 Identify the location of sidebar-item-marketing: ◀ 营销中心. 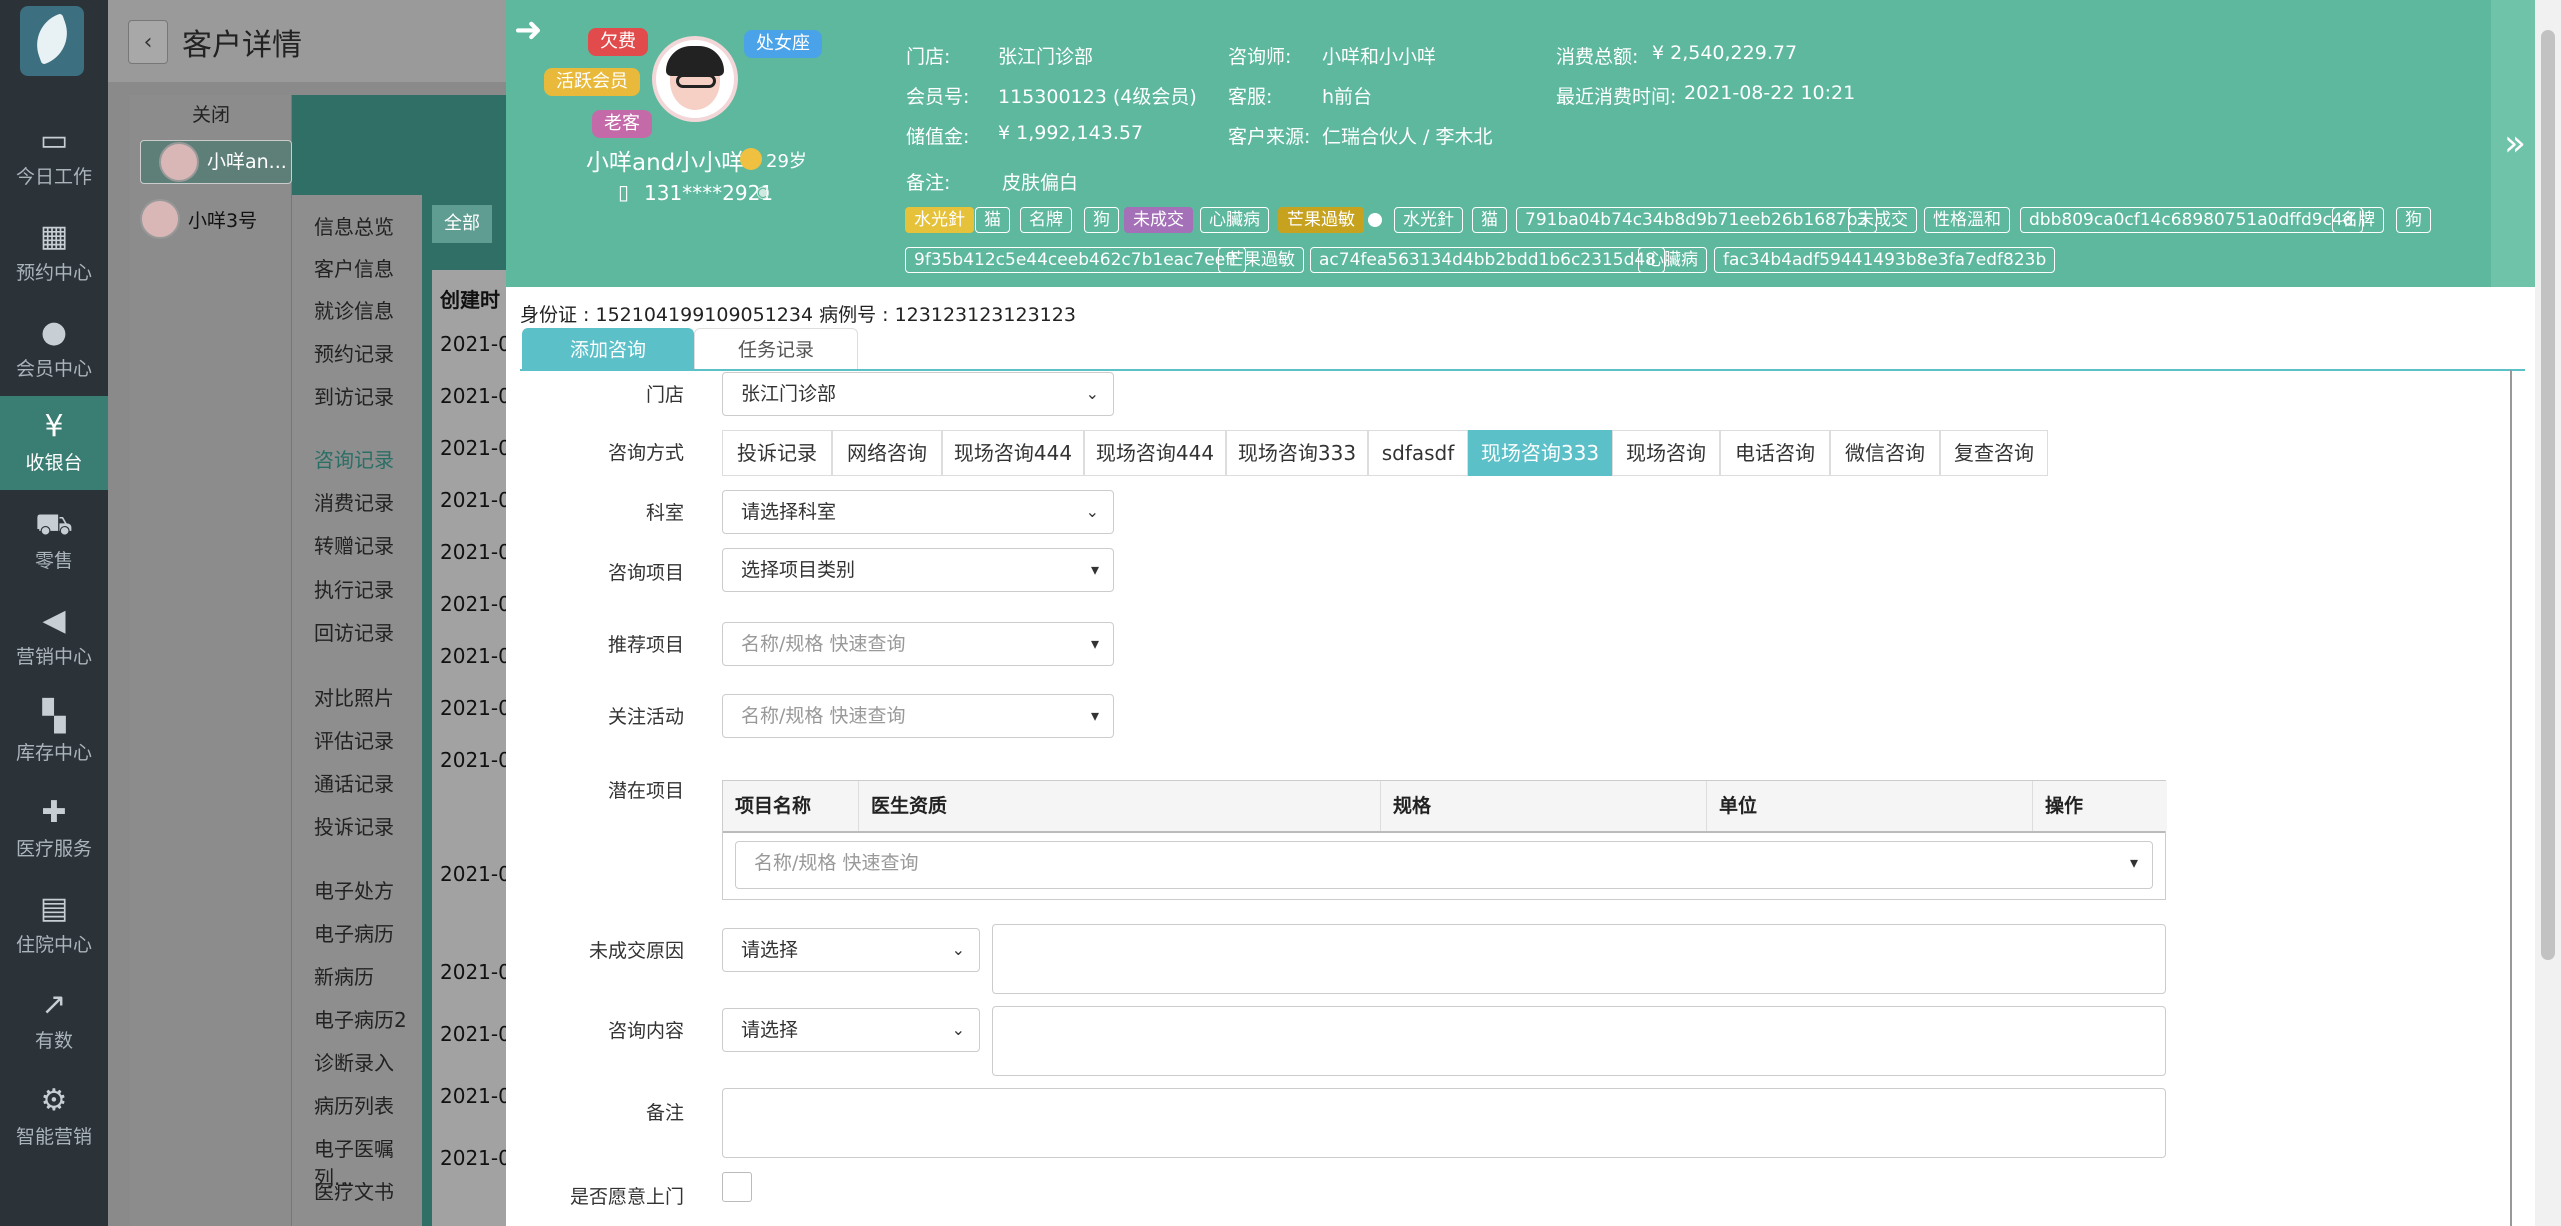
(54, 637).